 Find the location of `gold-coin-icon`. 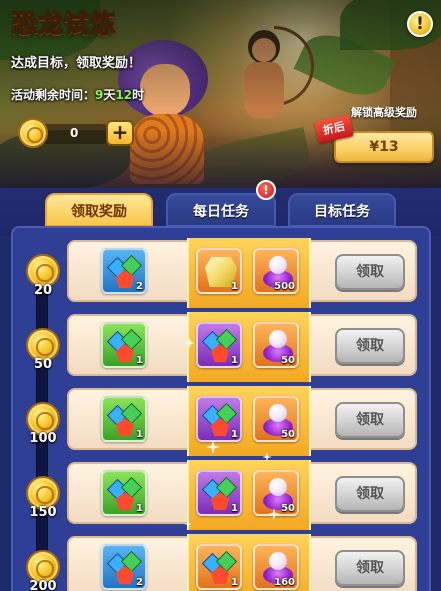

gold-coin-icon is located at coordinates (33, 133).